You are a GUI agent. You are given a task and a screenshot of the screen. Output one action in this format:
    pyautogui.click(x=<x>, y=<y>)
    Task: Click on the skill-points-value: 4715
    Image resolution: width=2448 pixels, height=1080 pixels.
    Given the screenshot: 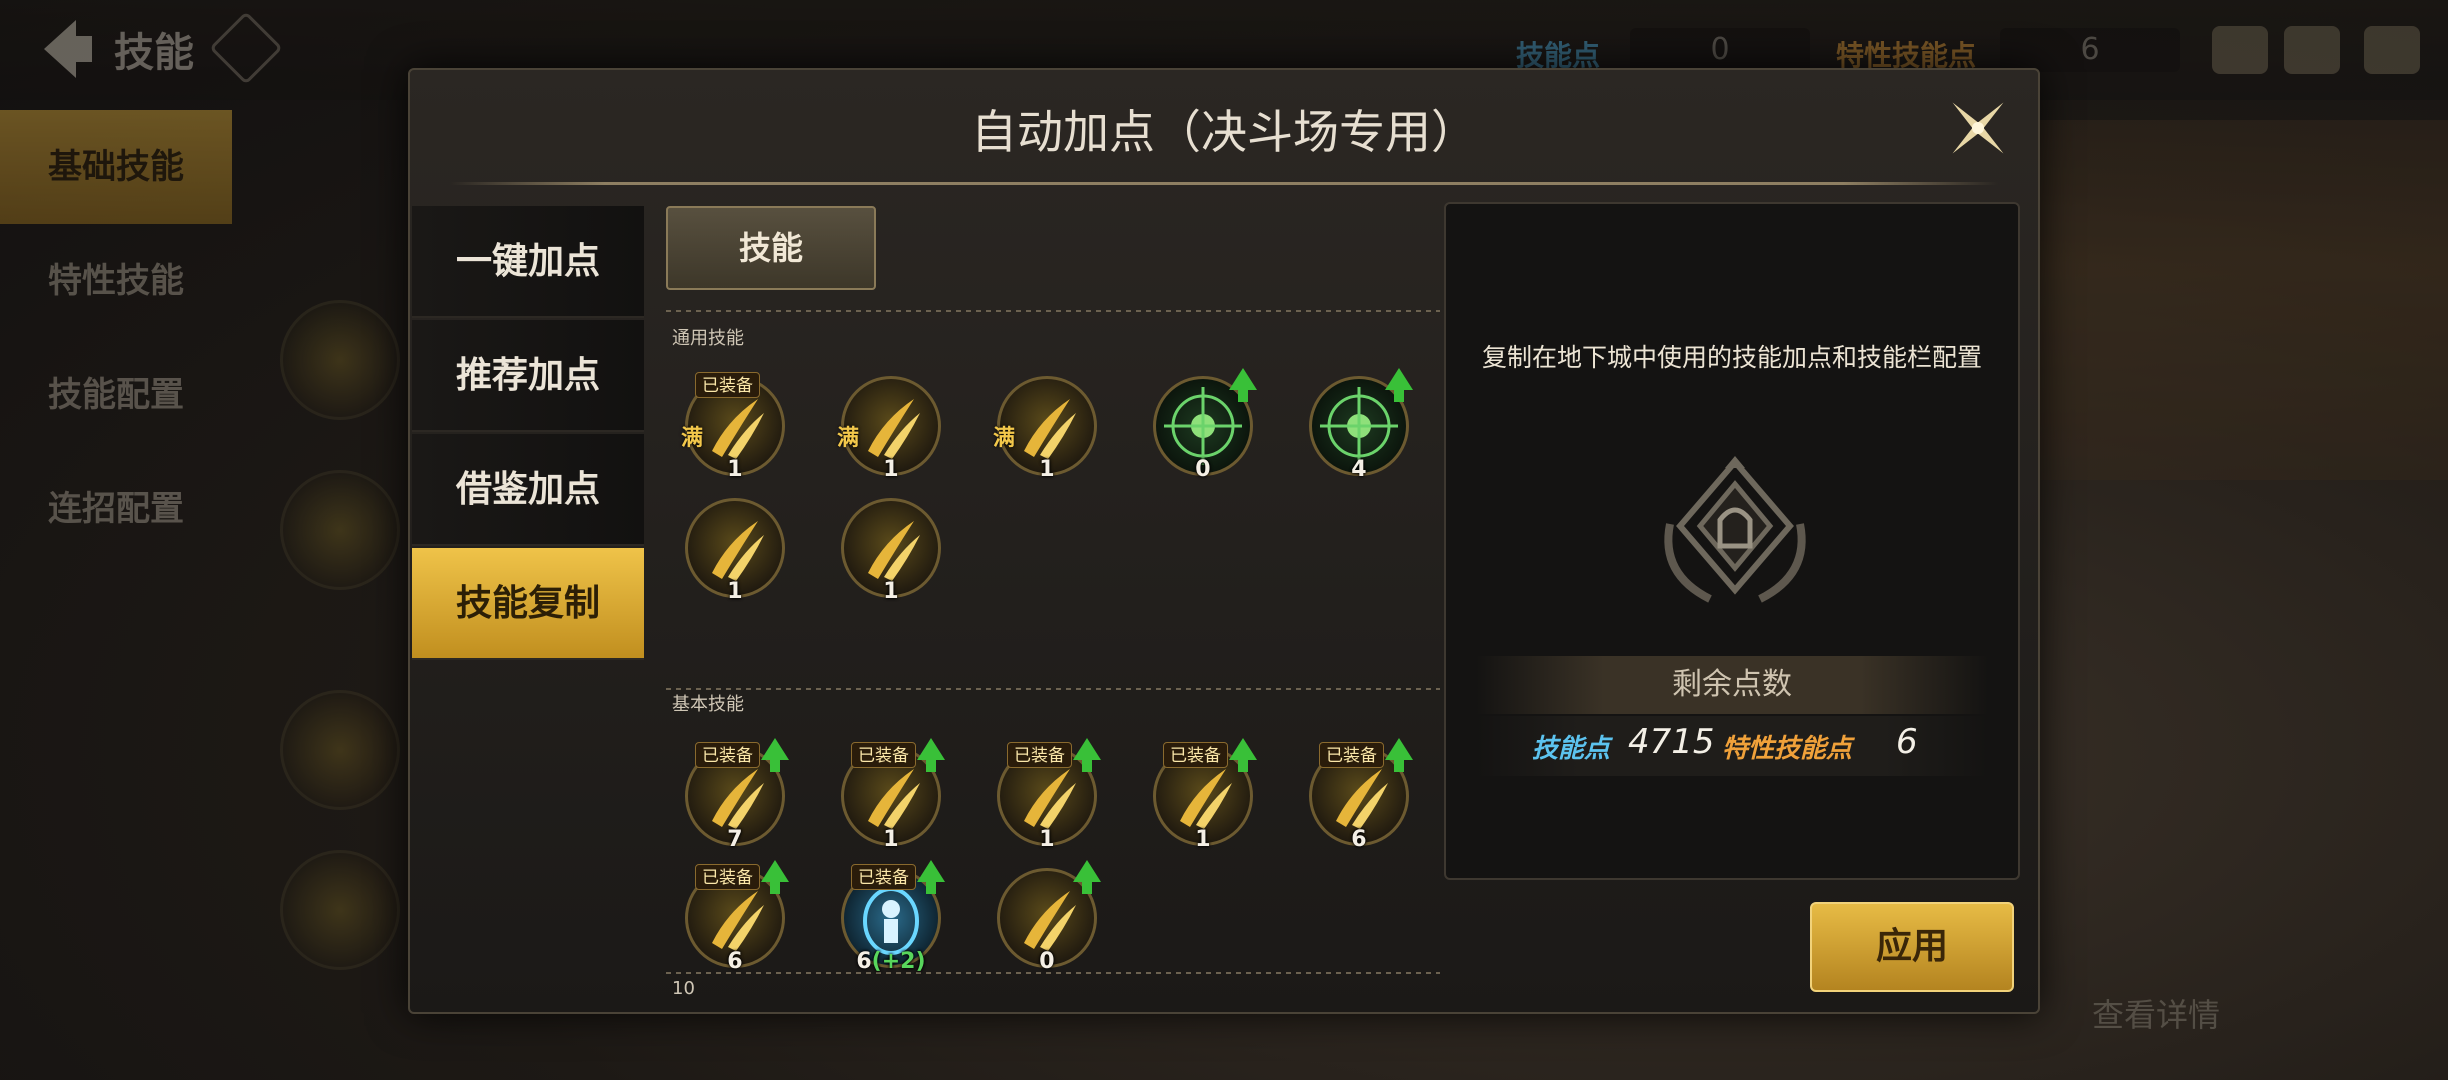 What is the action you would take?
    pyautogui.click(x=1671, y=742)
    